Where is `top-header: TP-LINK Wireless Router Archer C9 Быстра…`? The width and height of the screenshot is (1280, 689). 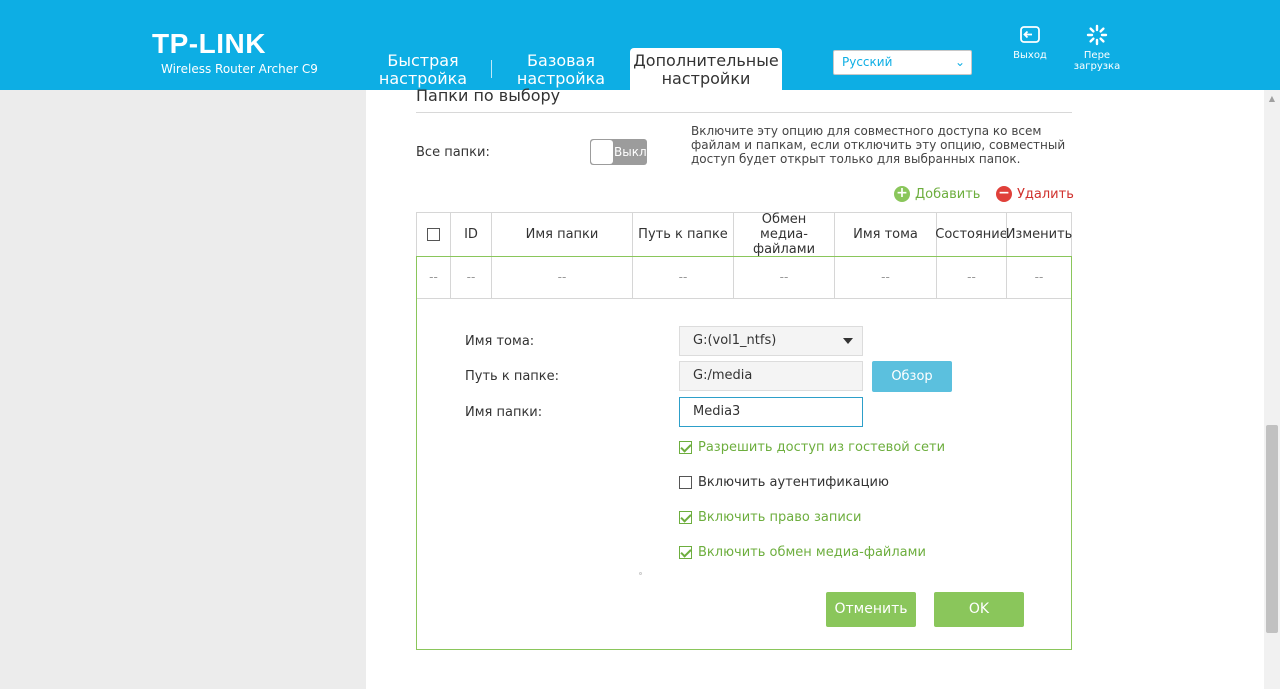 top-header: TP-LINK Wireless Router Archer C9 Быстра… is located at coordinates (640, 45).